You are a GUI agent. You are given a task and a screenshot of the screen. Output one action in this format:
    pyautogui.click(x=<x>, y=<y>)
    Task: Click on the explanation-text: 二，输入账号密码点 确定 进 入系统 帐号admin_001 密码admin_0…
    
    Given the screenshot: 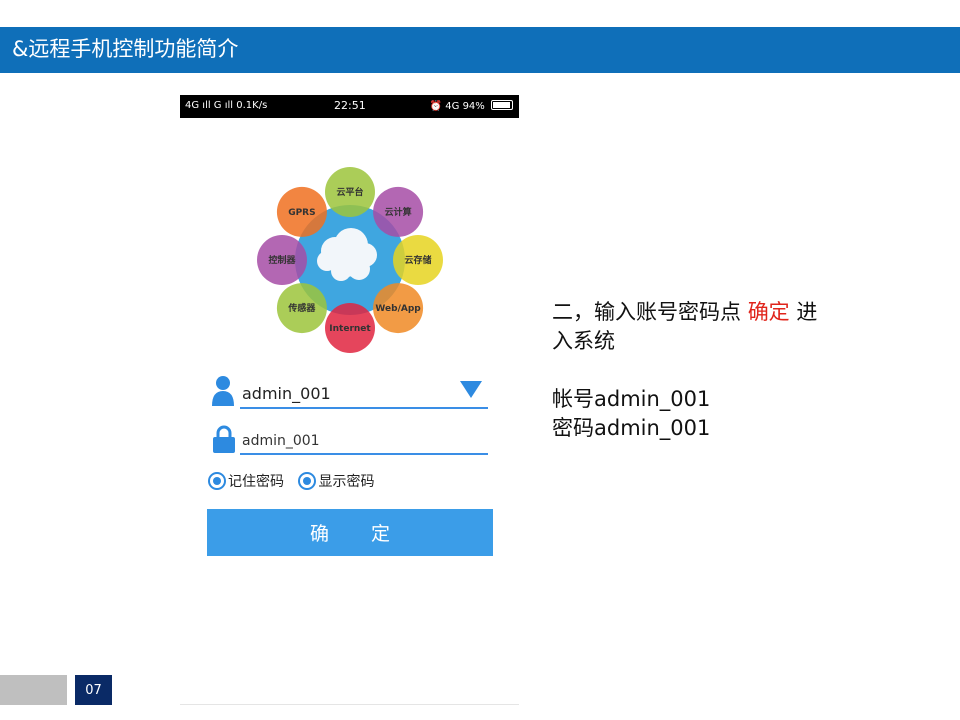 What is the action you would take?
    pyautogui.click(x=712, y=370)
    